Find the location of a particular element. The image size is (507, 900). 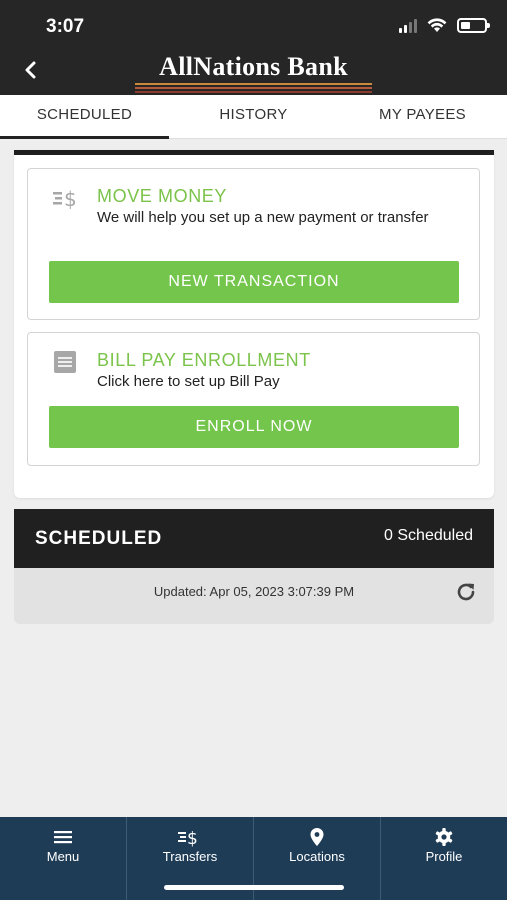

refresh-icon is located at coordinates (466, 592).